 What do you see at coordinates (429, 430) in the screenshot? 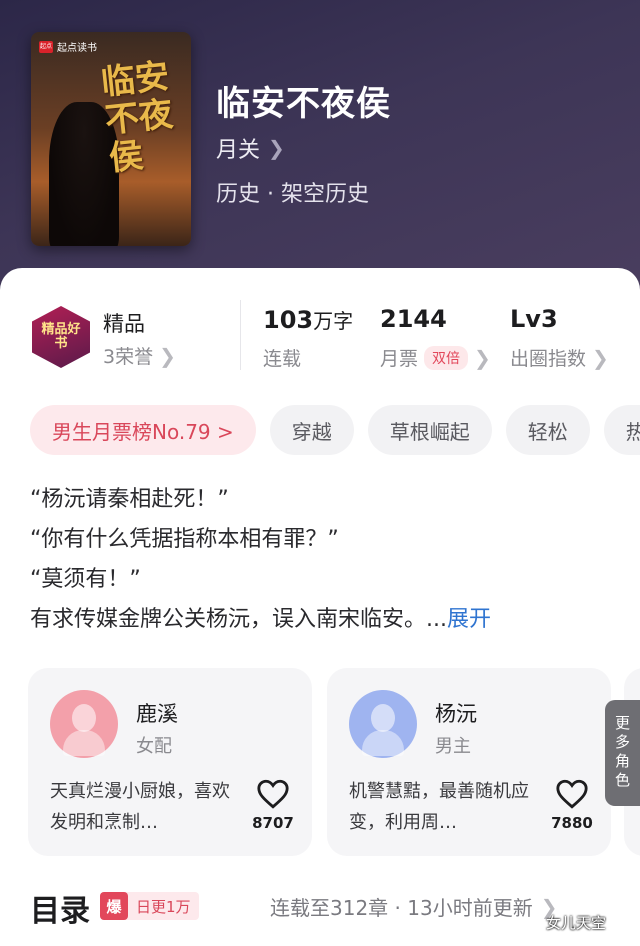
I see `tag-chip: 草根崛起` at bounding box center [429, 430].